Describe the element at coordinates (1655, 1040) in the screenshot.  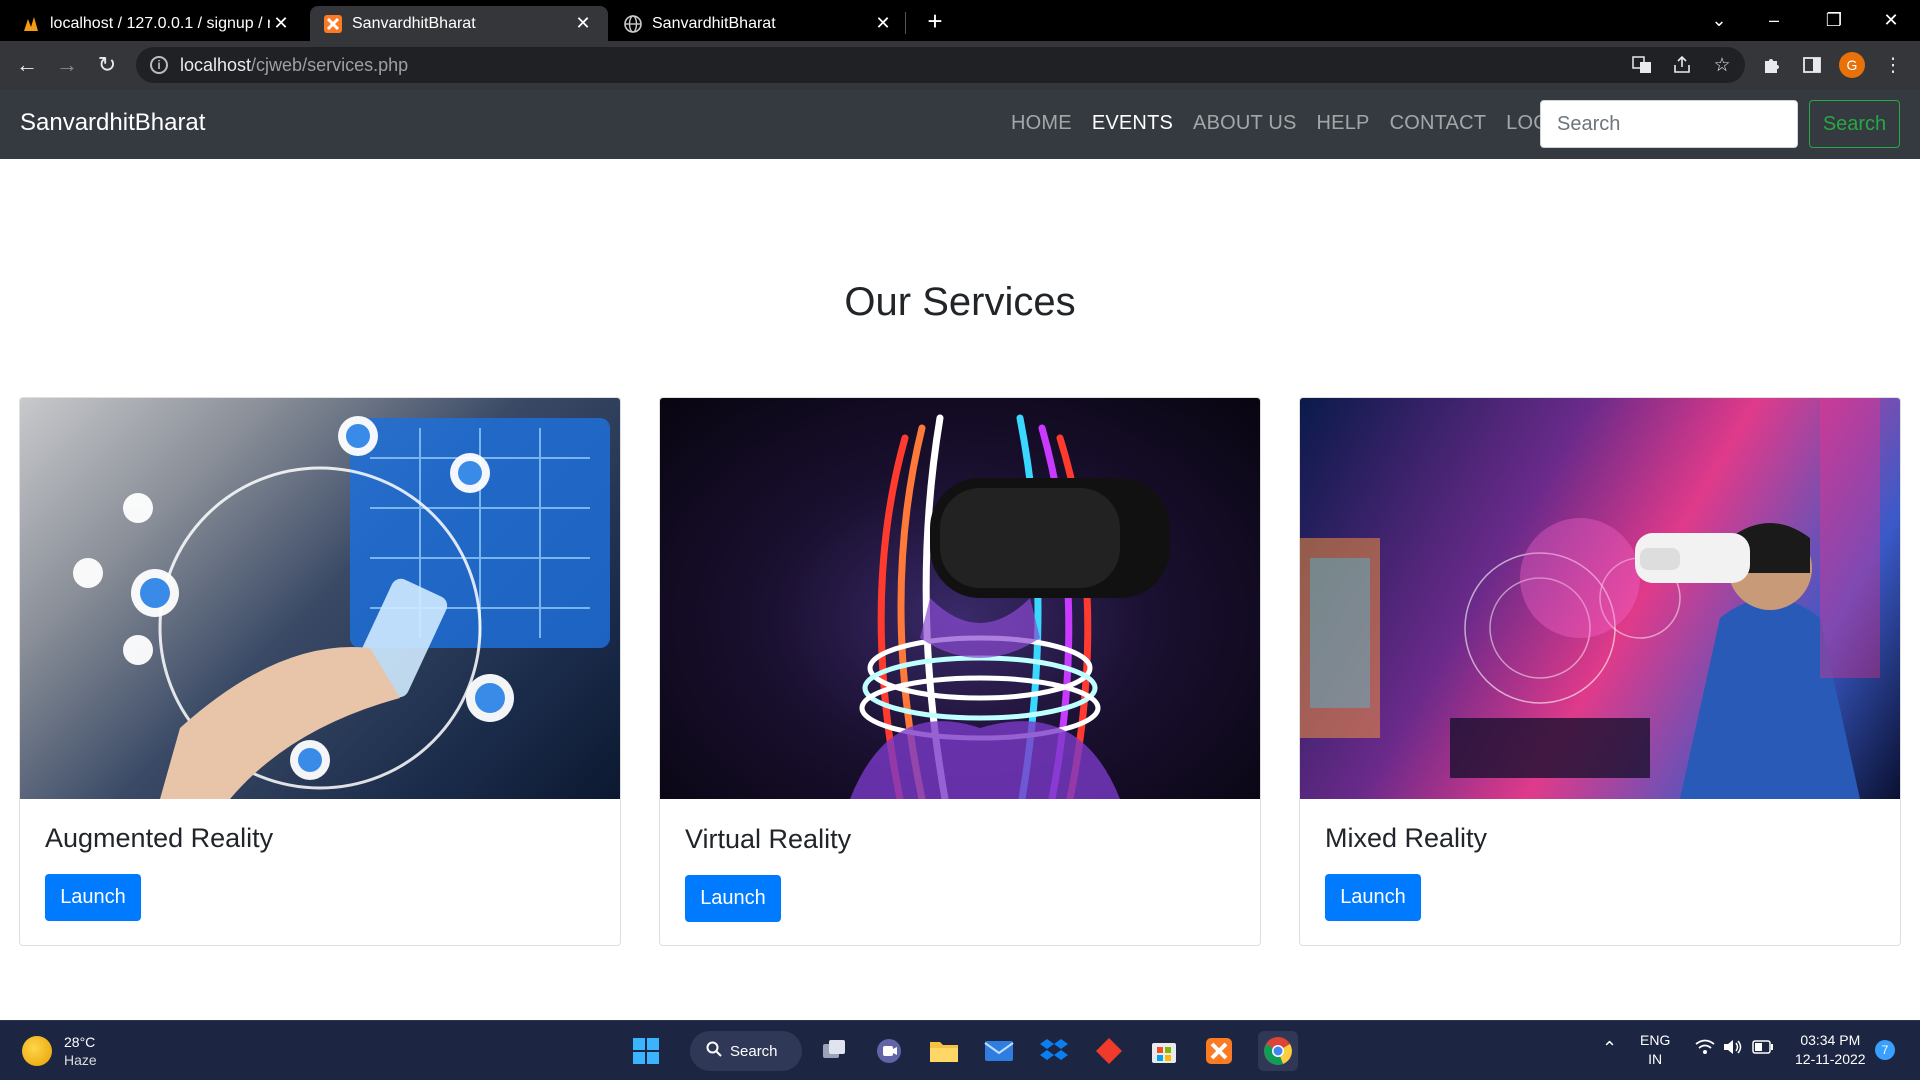
I see `language-code: ENG` at that location.